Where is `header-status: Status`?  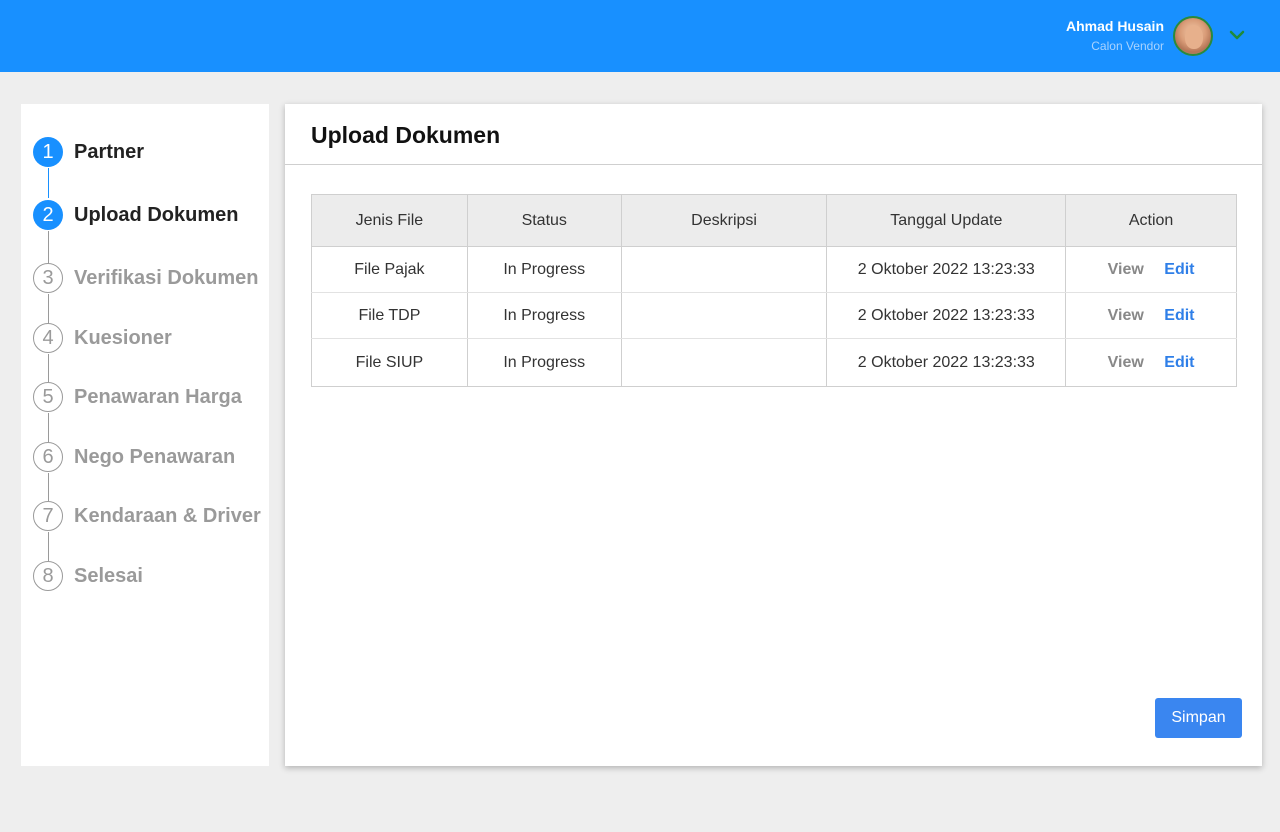 header-status: Status is located at coordinates (544, 220).